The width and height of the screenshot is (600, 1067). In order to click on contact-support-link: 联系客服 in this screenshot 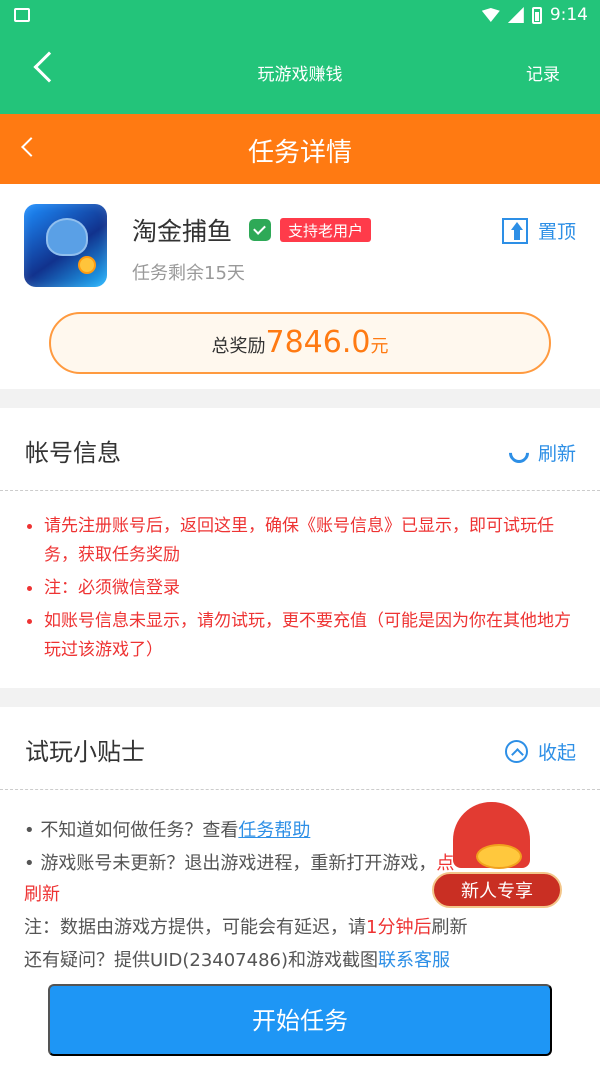, I will do `click(414, 960)`.